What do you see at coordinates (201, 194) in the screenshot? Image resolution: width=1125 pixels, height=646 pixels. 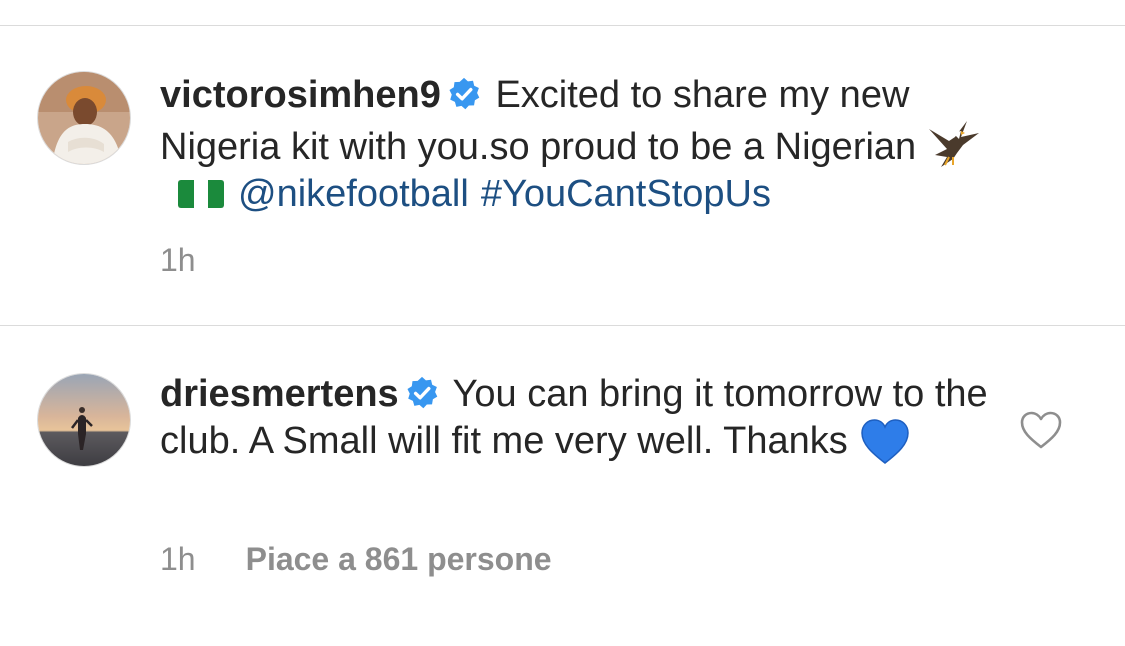 I see `nigeria-flag-icon` at bounding box center [201, 194].